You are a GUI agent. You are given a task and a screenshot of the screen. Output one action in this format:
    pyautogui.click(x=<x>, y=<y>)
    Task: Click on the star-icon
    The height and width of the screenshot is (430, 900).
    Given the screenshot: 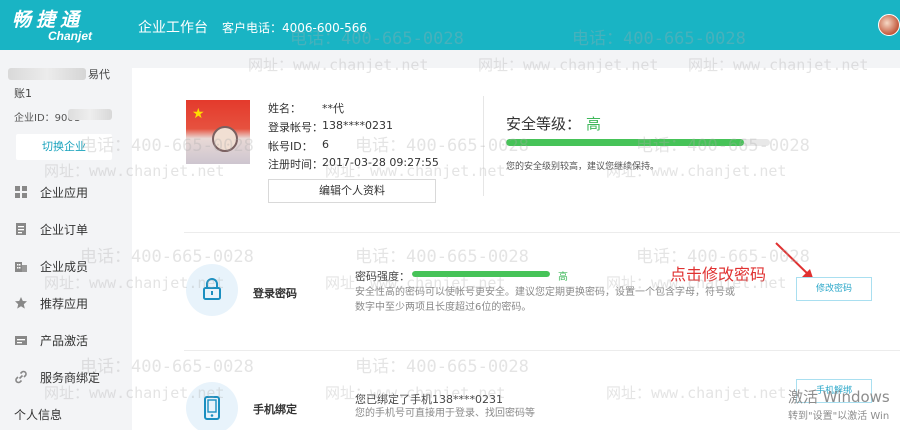 What is the action you would take?
    pyautogui.click(x=21, y=303)
    